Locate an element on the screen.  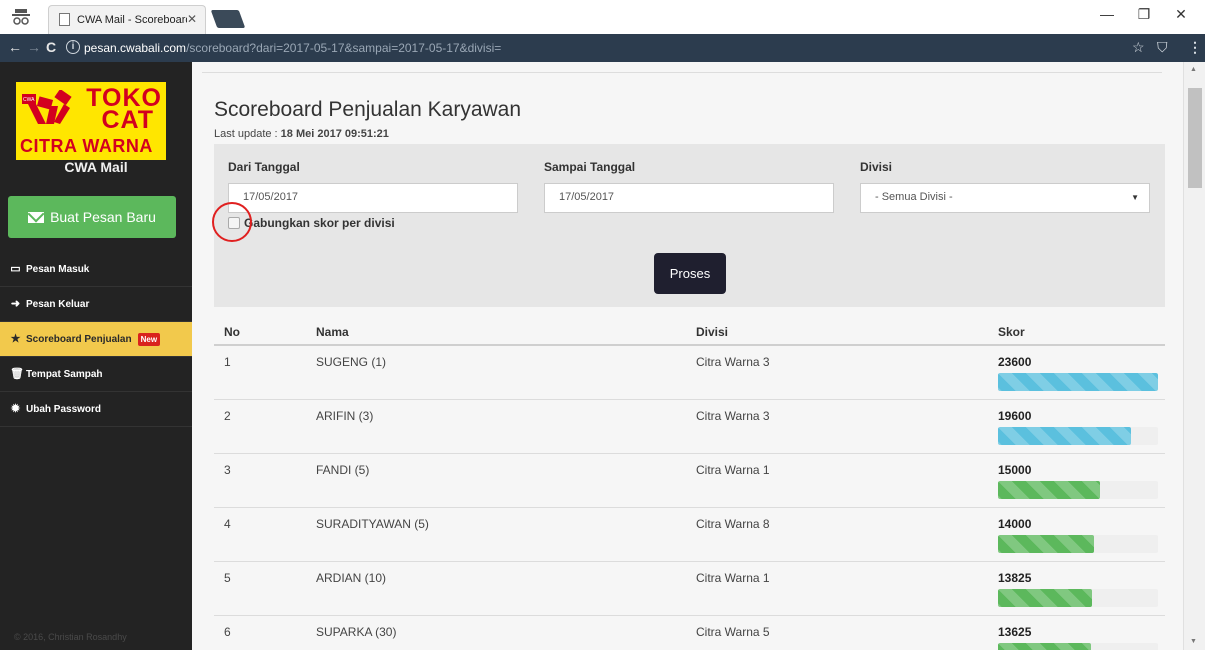
to-date-value: 17/05/2017 is located at coordinates (587, 197).